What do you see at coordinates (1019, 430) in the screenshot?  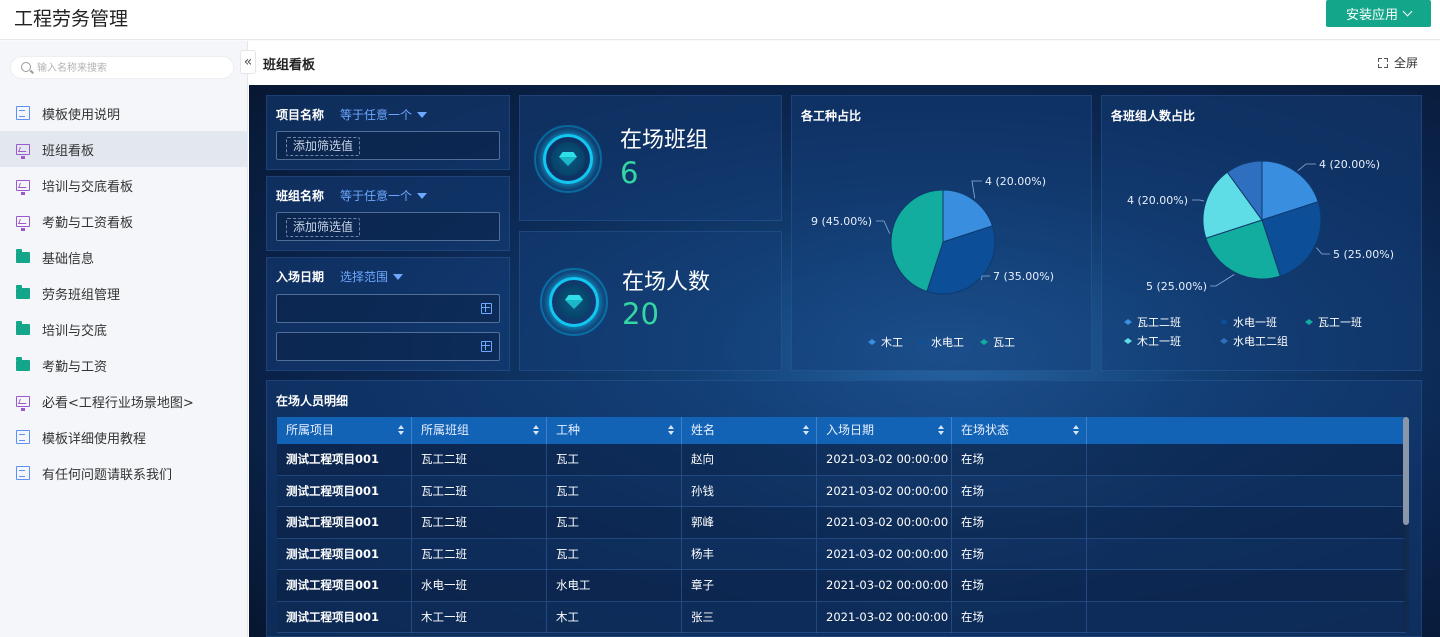 I see `column-header: 在场状态` at bounding box center [1019, 430].